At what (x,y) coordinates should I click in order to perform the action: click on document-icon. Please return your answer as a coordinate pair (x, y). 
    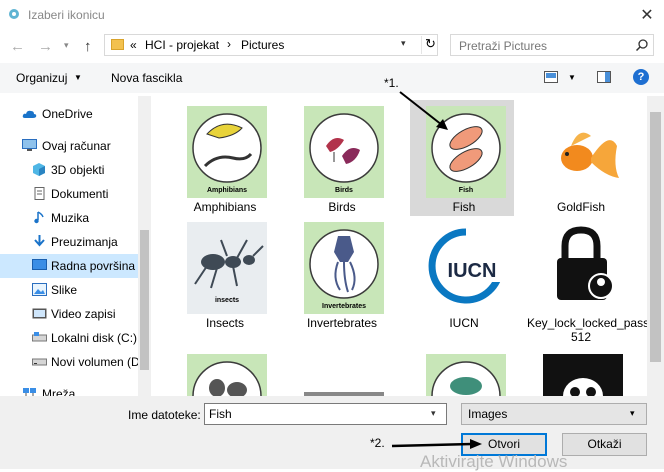
    Looking at the image, I should click on (39, 193).